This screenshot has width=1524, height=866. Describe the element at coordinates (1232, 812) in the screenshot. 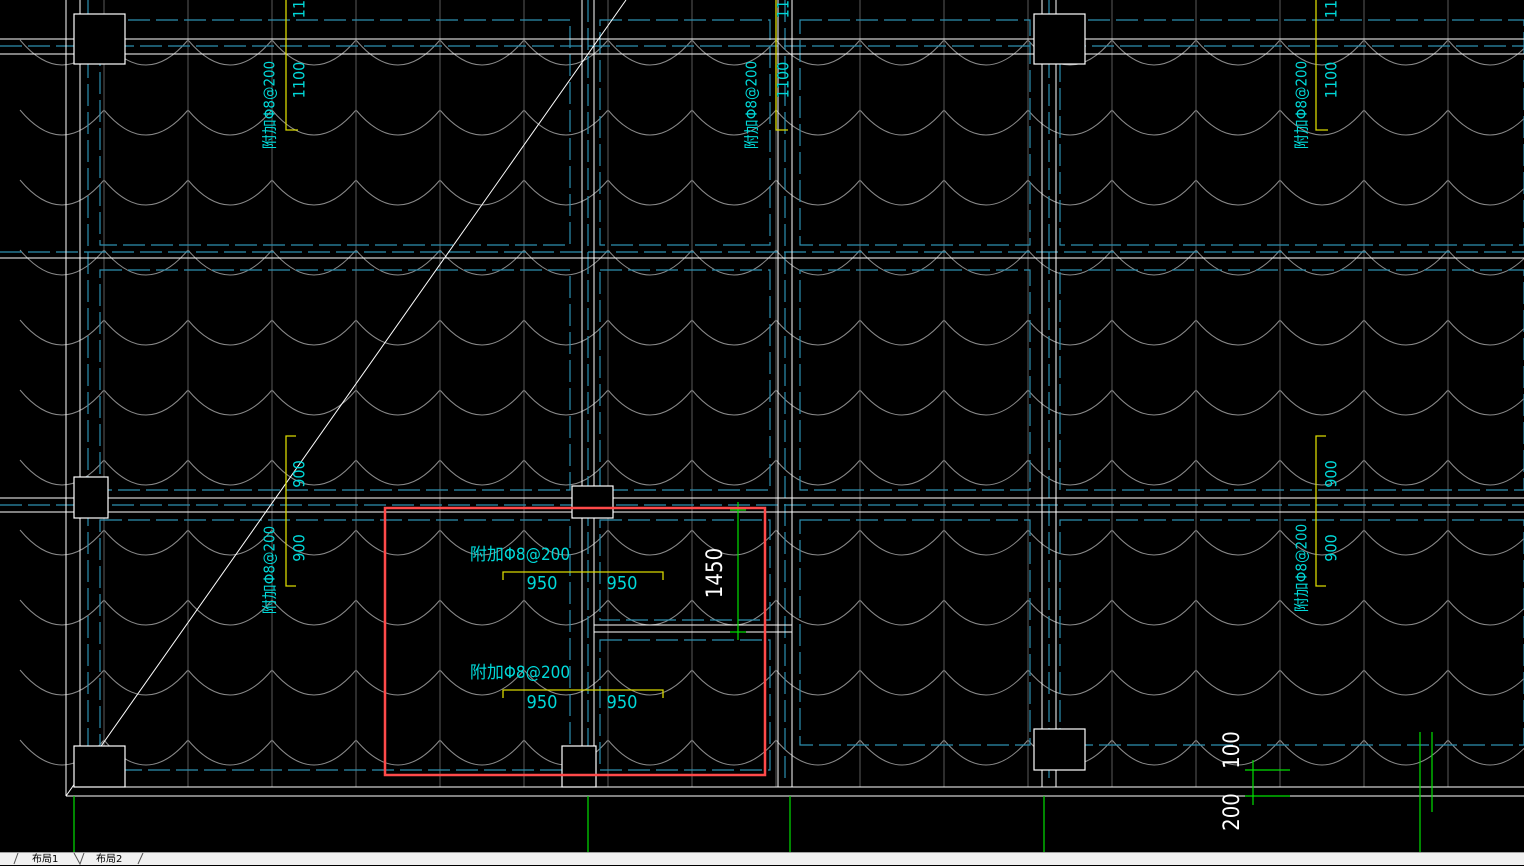

I see `dim-text-200: 200` at that location.